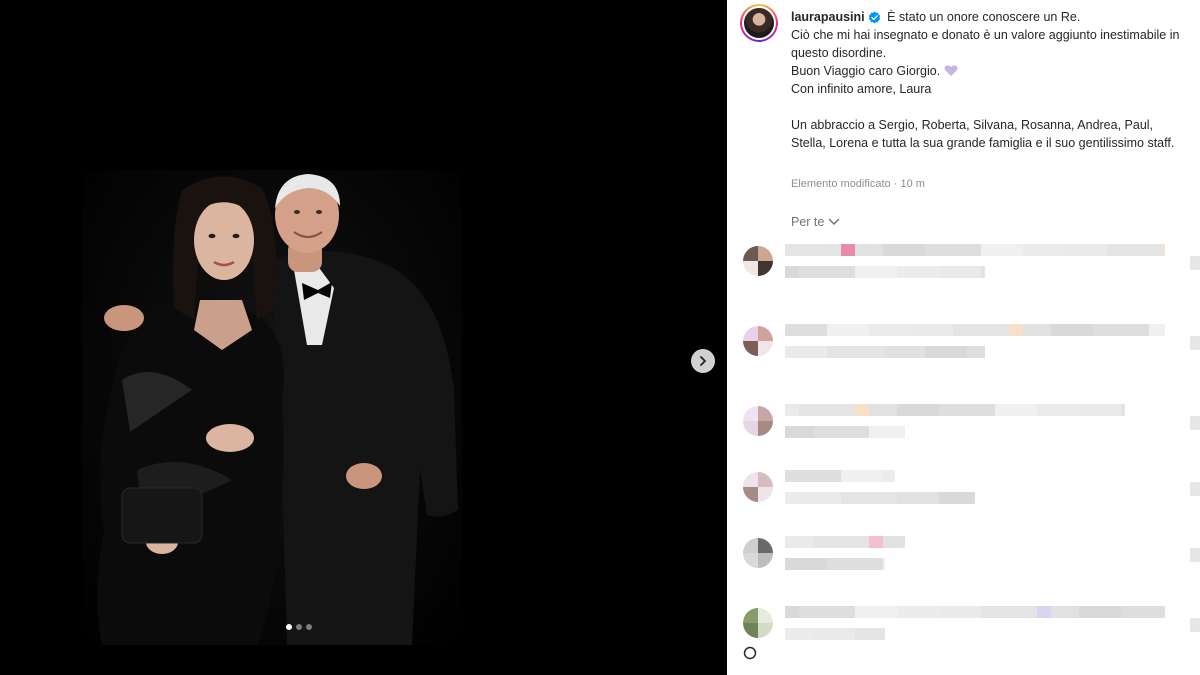 The height and width of the screenshot is (675, 1200). Describe the element at coordinates (984, 17) in the screenshot. I see `caption-line-1: È stato un onore conoscere un Re.` at that location.